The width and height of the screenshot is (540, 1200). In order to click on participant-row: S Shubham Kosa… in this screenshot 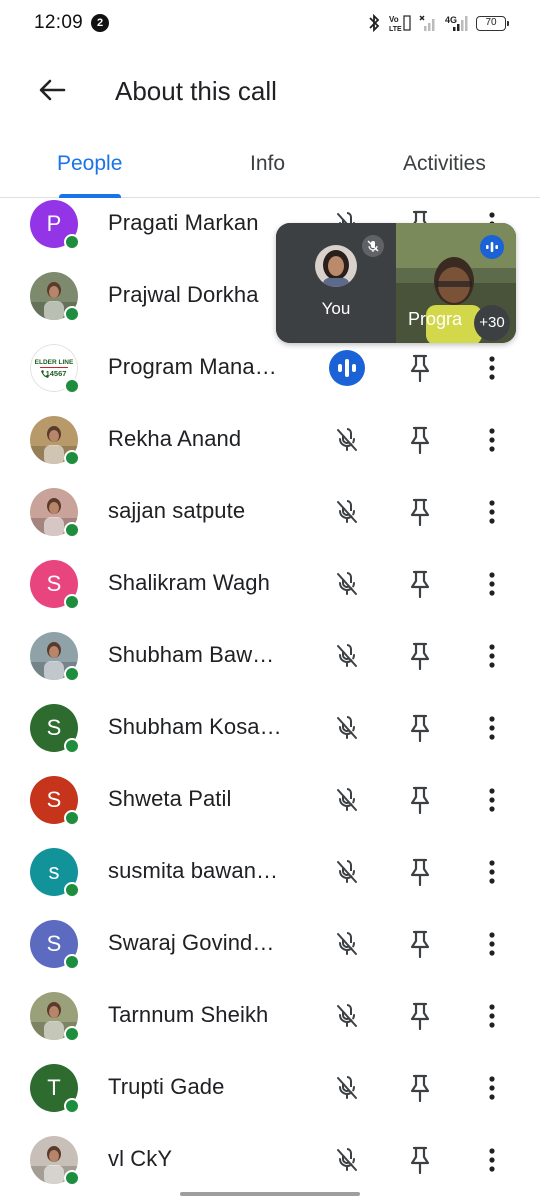, I will do `click(270, 728)`.